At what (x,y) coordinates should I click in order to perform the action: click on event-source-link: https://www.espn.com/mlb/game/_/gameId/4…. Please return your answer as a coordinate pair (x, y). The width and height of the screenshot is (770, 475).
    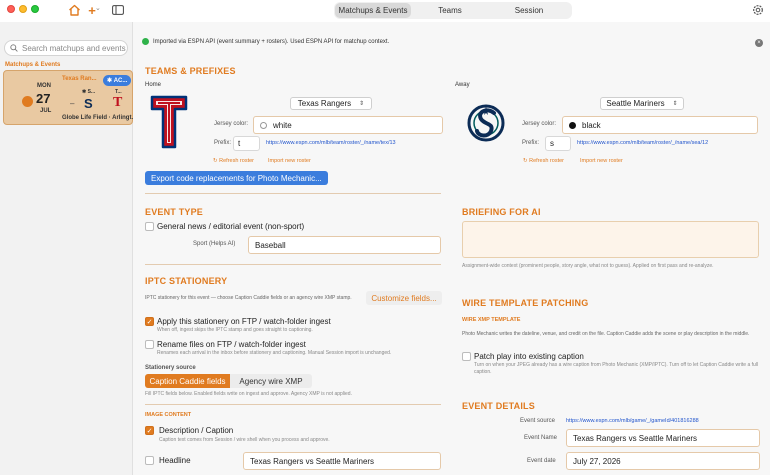
    Looking at the image, I should click on (632, 421).